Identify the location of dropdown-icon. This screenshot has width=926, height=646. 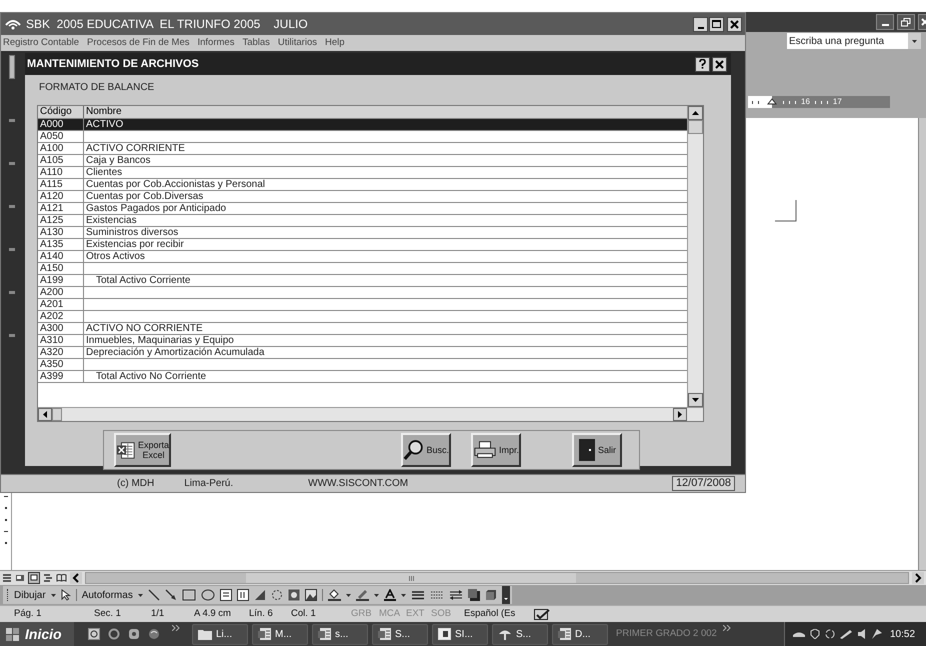
(914, 41).